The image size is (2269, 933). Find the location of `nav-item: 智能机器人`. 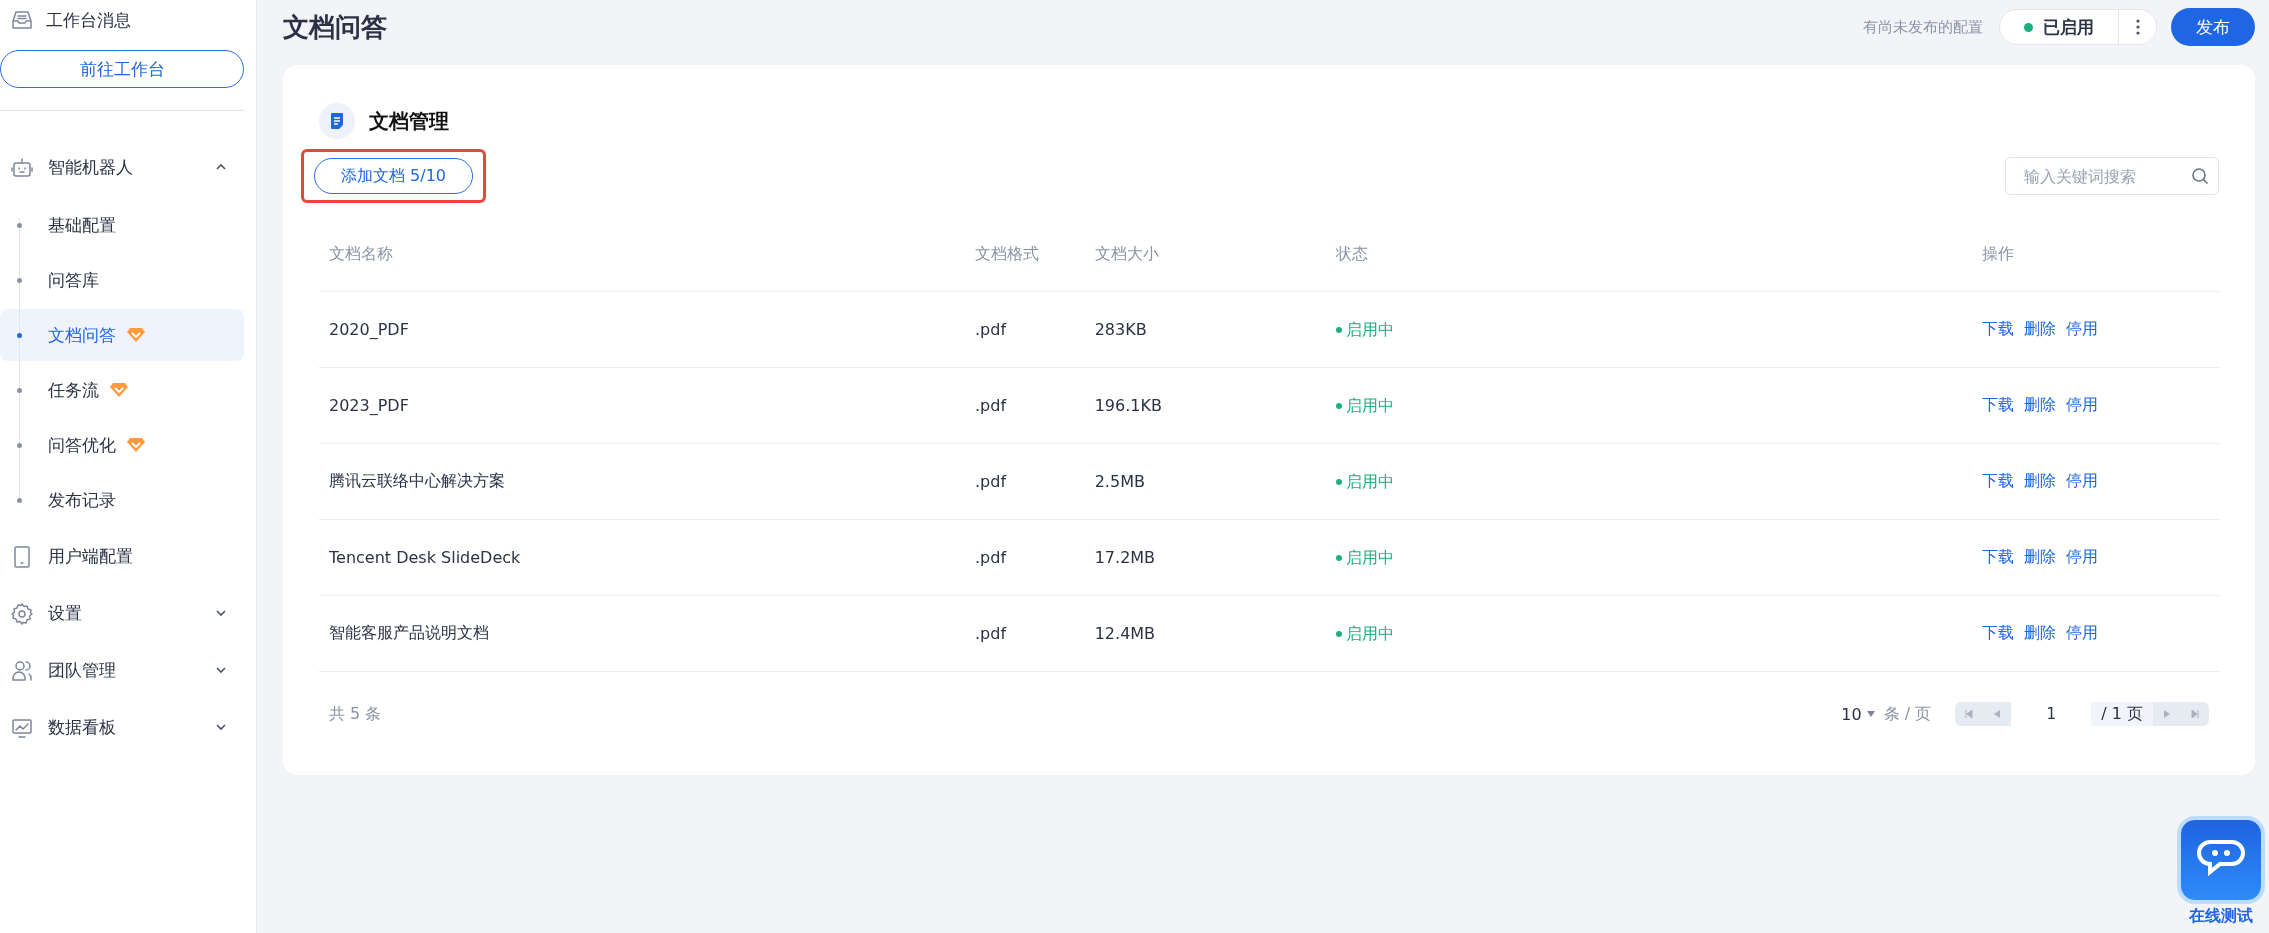

nav-item: 智能机器人 is located at coordinates (124, 167).